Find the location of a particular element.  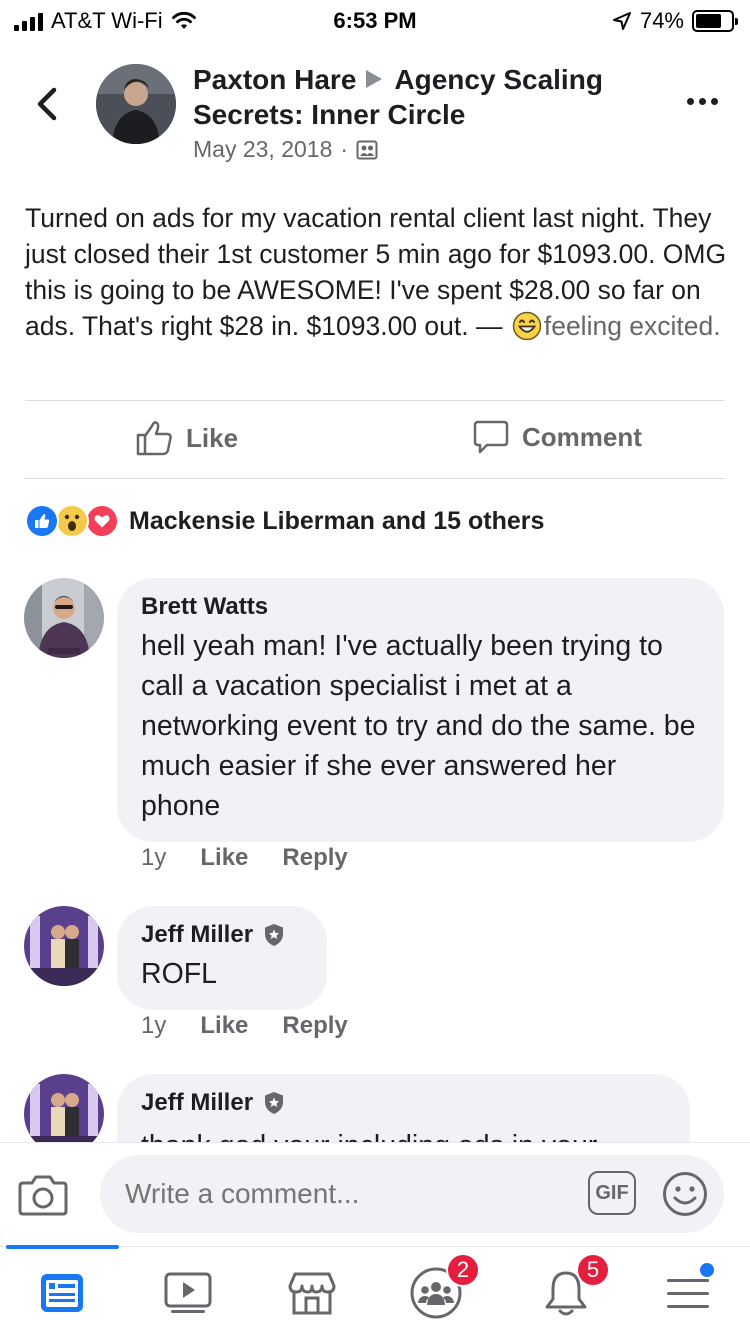

back-button is located at coordinates (48, 104).